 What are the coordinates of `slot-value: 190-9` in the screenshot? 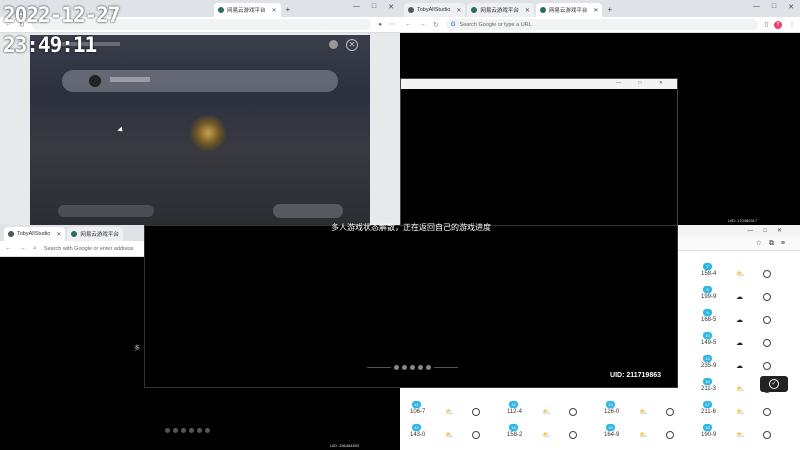 It's located at (709, 435).